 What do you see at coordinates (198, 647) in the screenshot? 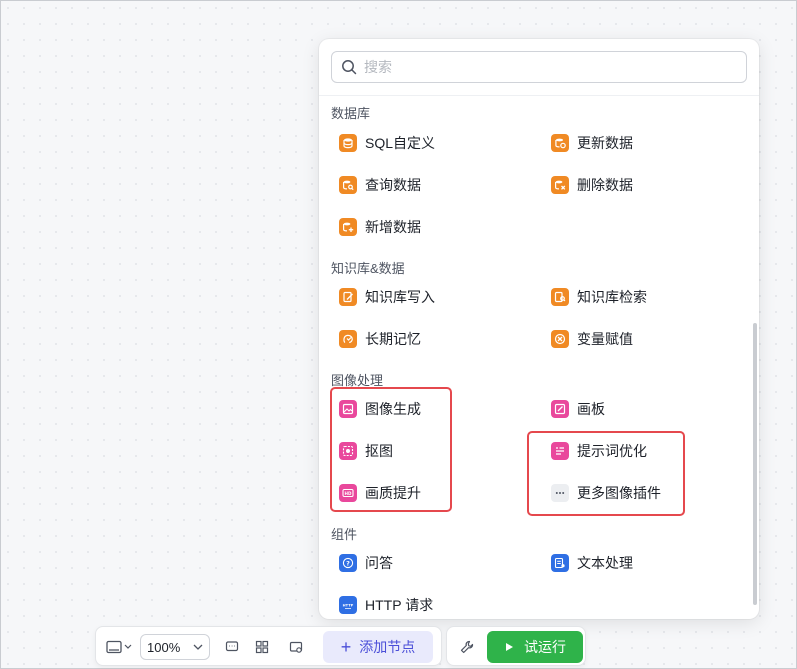
I see `chevron-down-icon` at bounding box center [198, 647].